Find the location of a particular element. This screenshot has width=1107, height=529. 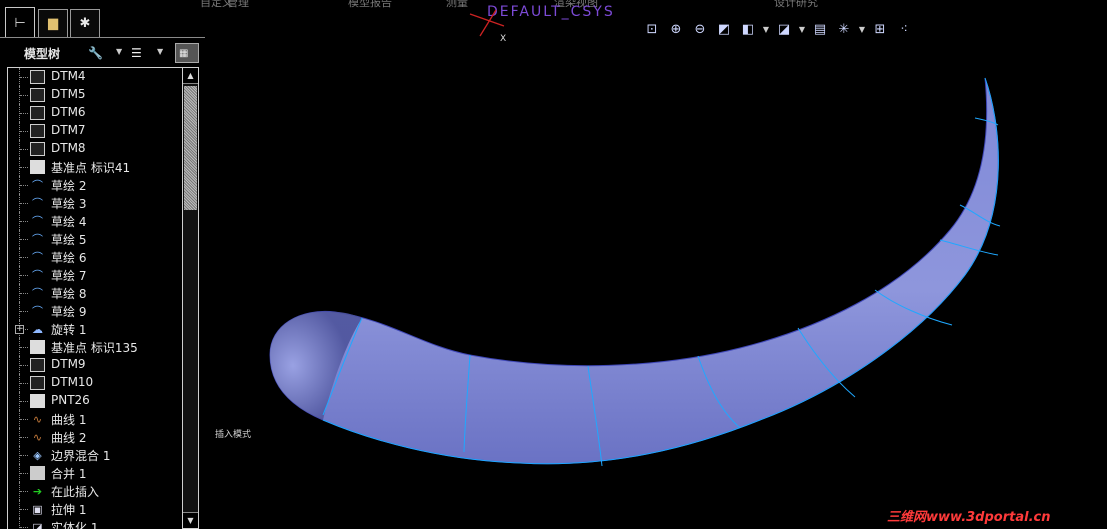

csys-axis-label: X is located at coordinates (503, 39).